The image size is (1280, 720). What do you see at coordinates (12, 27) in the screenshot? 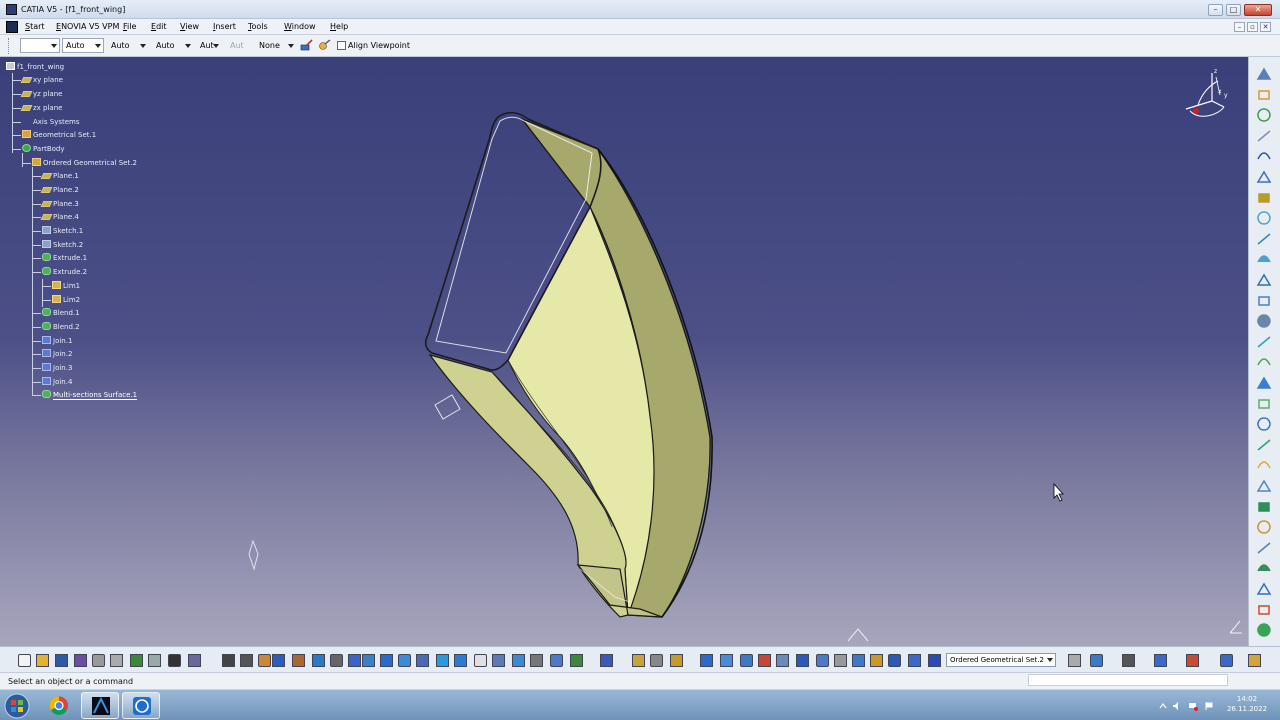
I see `document-icon` at bounding box center [12, 27].